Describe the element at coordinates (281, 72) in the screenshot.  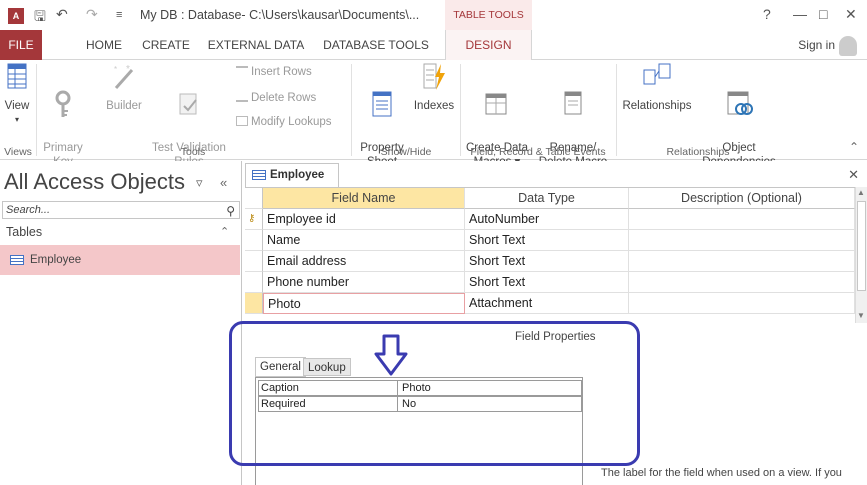
I see `insert-rows-label: Insert Rows` at that location.